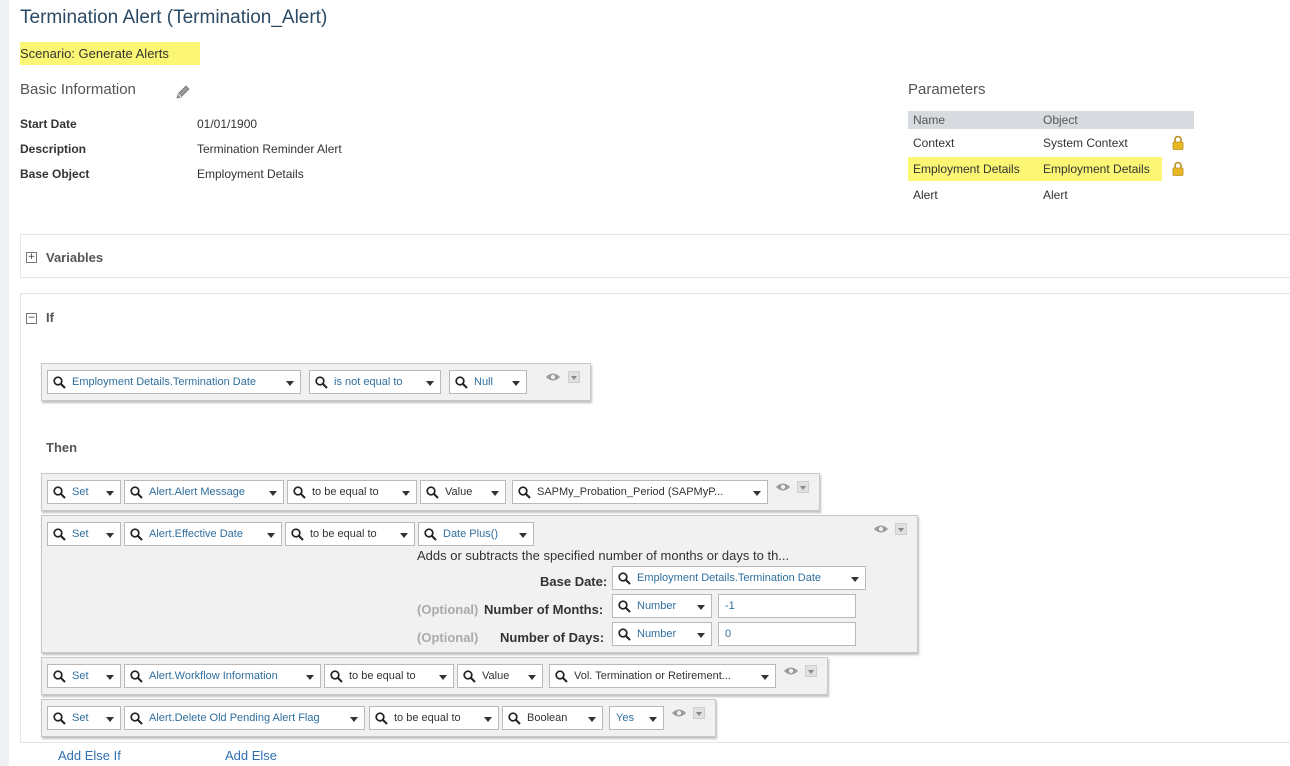  I want to click on param-row-object: Employment Details, so click(1096, 169).